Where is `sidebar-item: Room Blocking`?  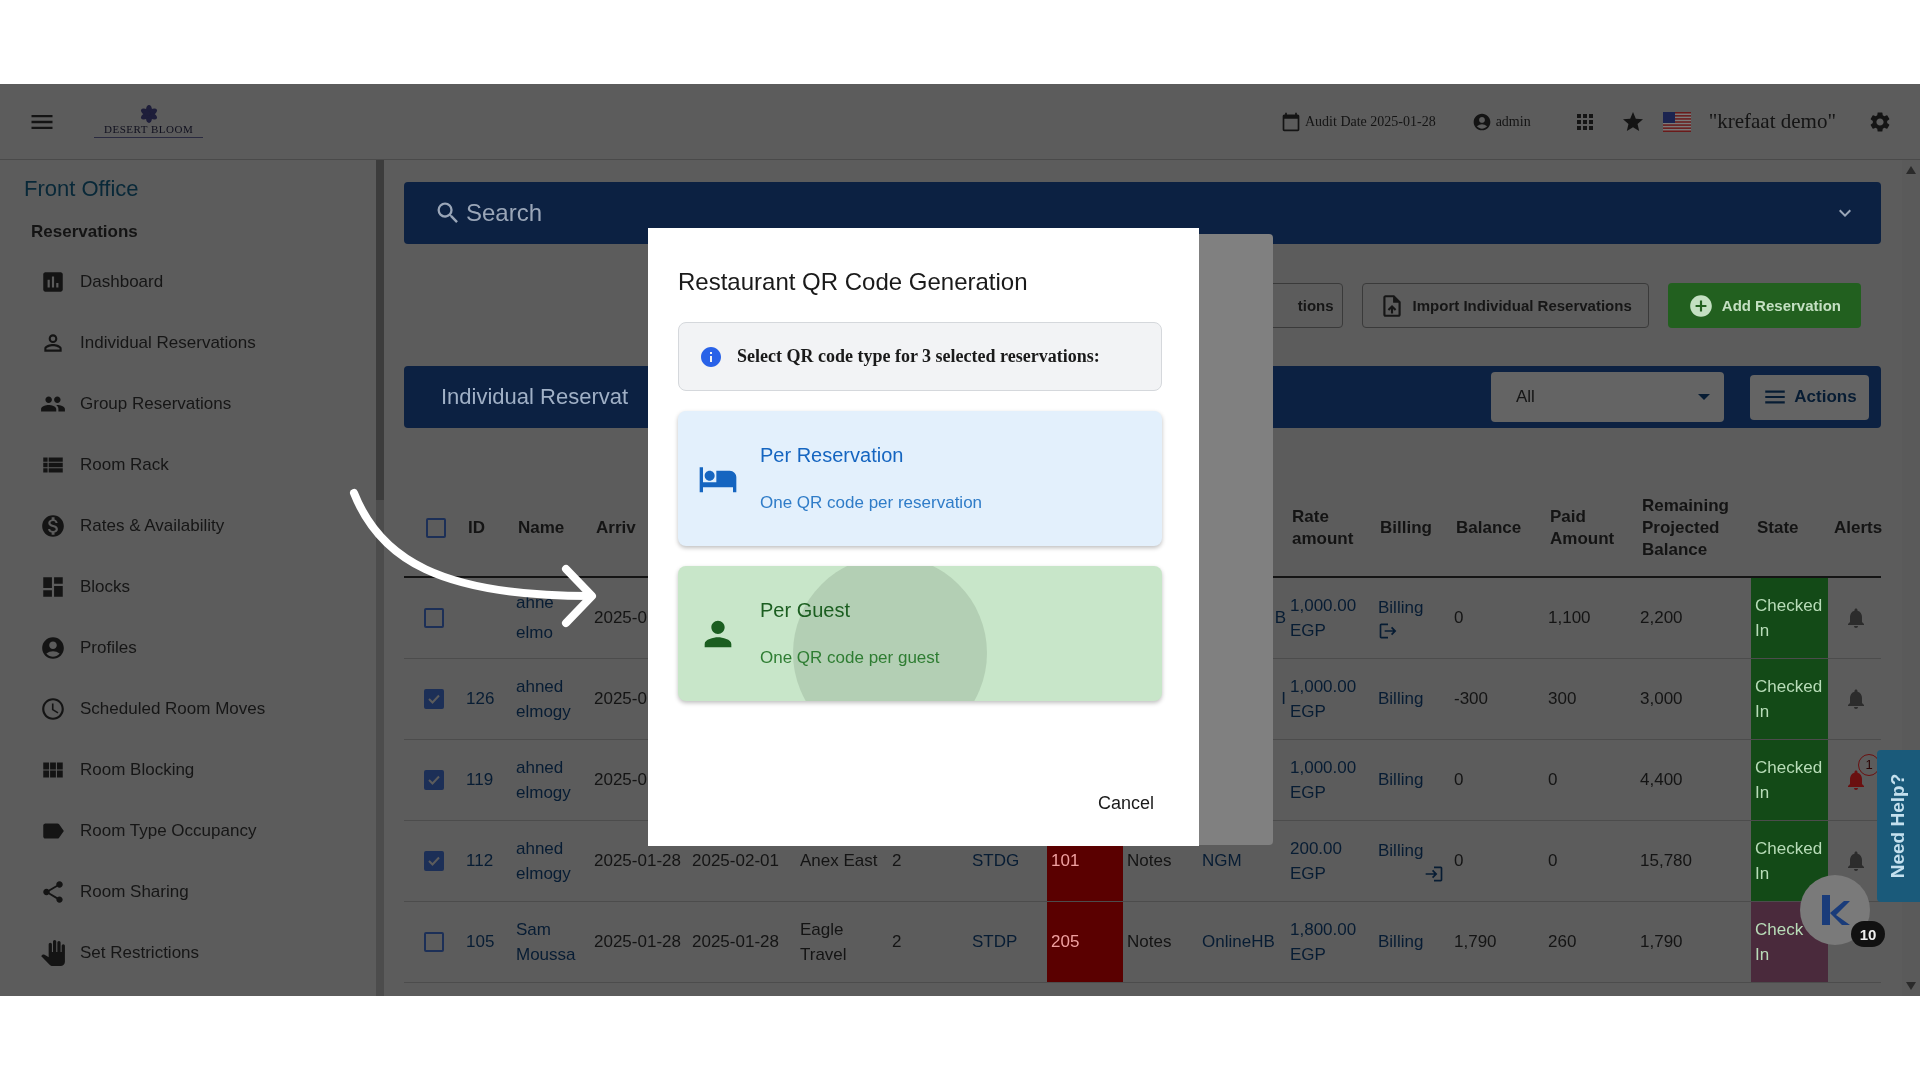 sidebar-item: Room Blocking is located at coordinates (208, 769).